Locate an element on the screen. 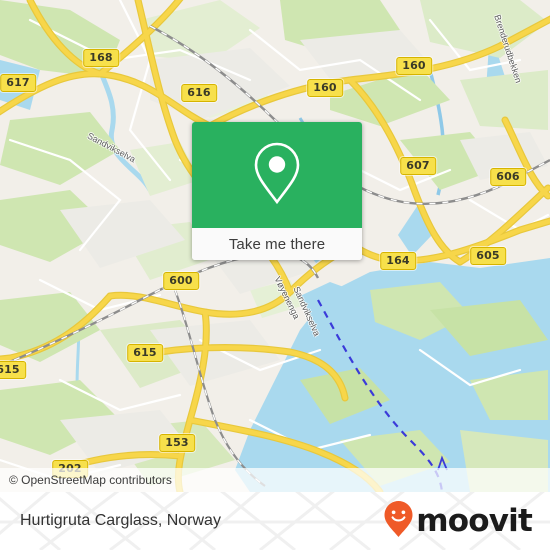 This screenshot has height=550, width=550. callout-pin-panel is located at coordinates (277, 175).